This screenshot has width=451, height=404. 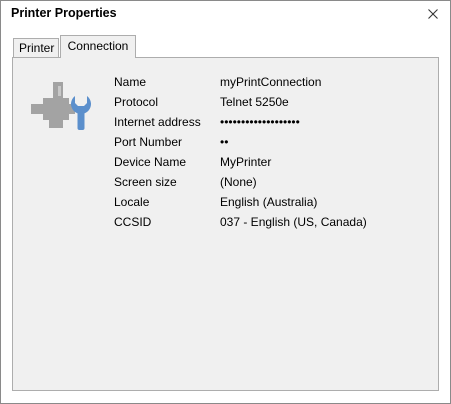 I want to click on property-value: •••••••••••••••••••, so click(x=260, y=122).